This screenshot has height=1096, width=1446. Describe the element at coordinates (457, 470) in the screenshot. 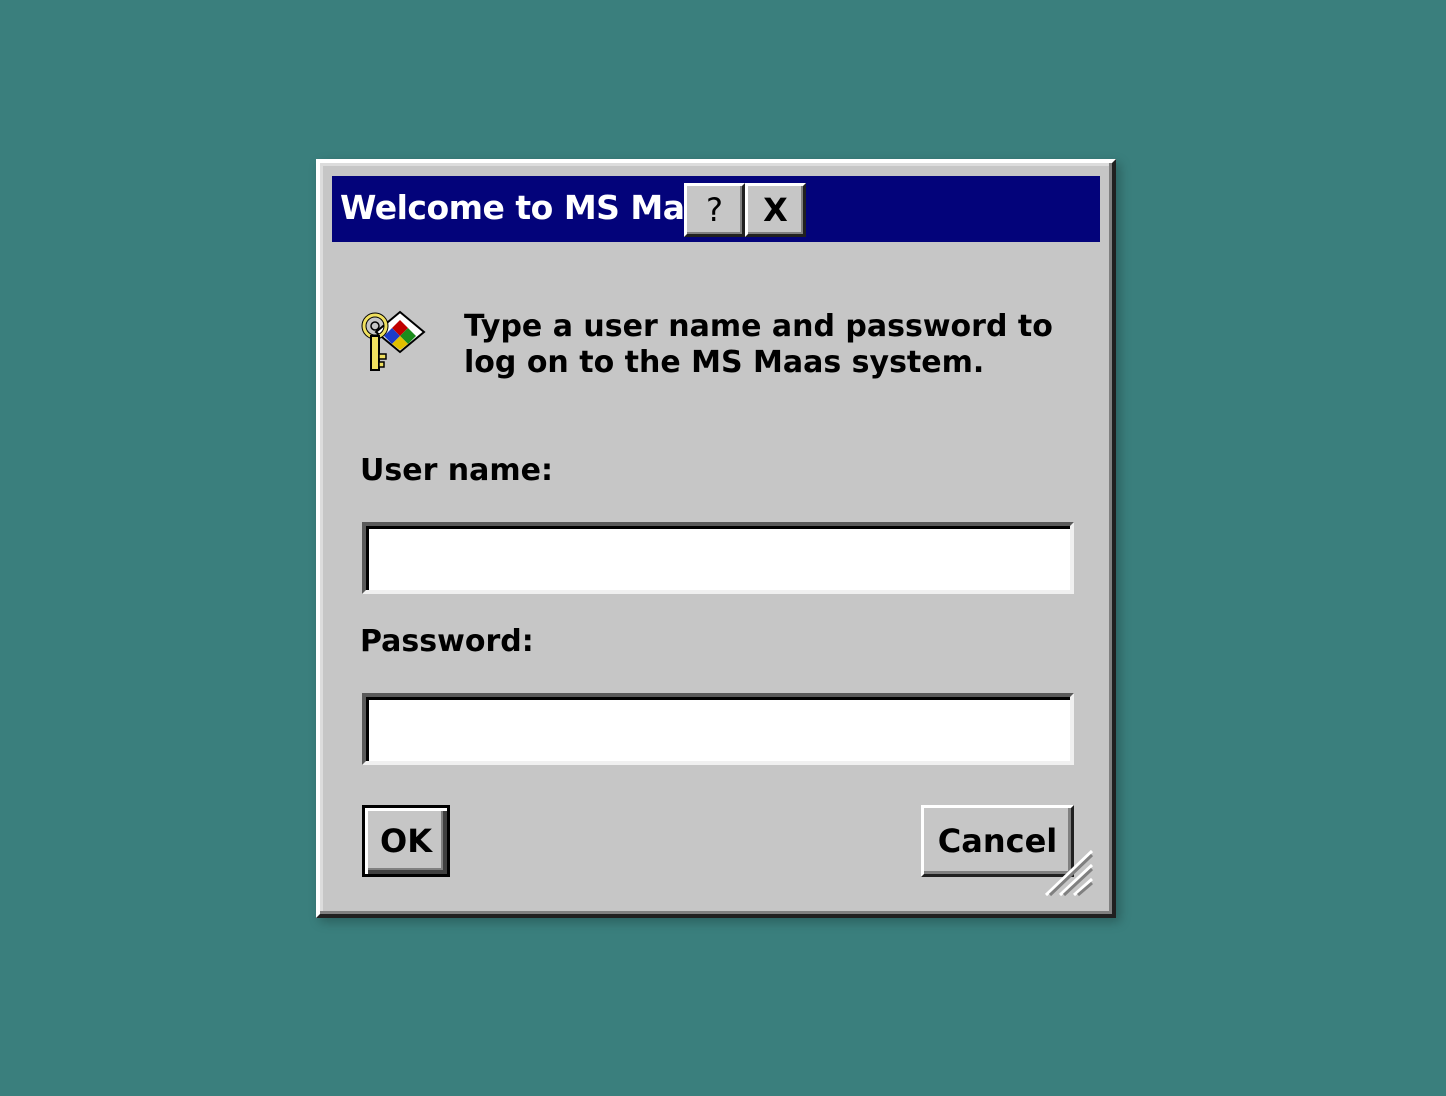

I see `username-label: User name:` at that location.